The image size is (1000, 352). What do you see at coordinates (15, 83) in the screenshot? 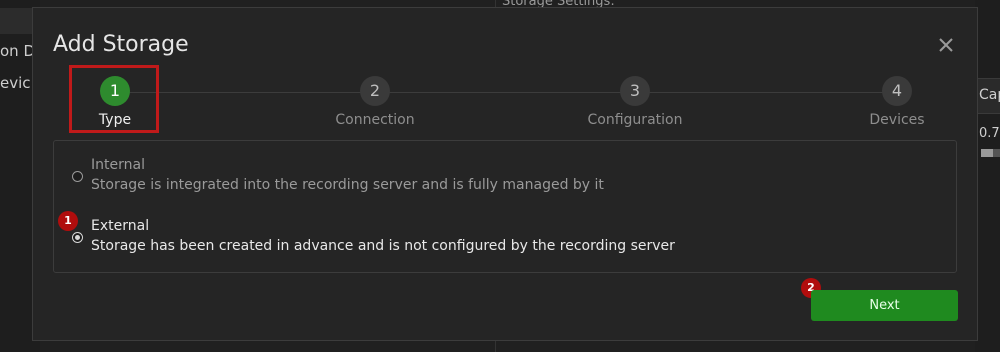
I see `background-text: evic` at bounding box center [15, 83].